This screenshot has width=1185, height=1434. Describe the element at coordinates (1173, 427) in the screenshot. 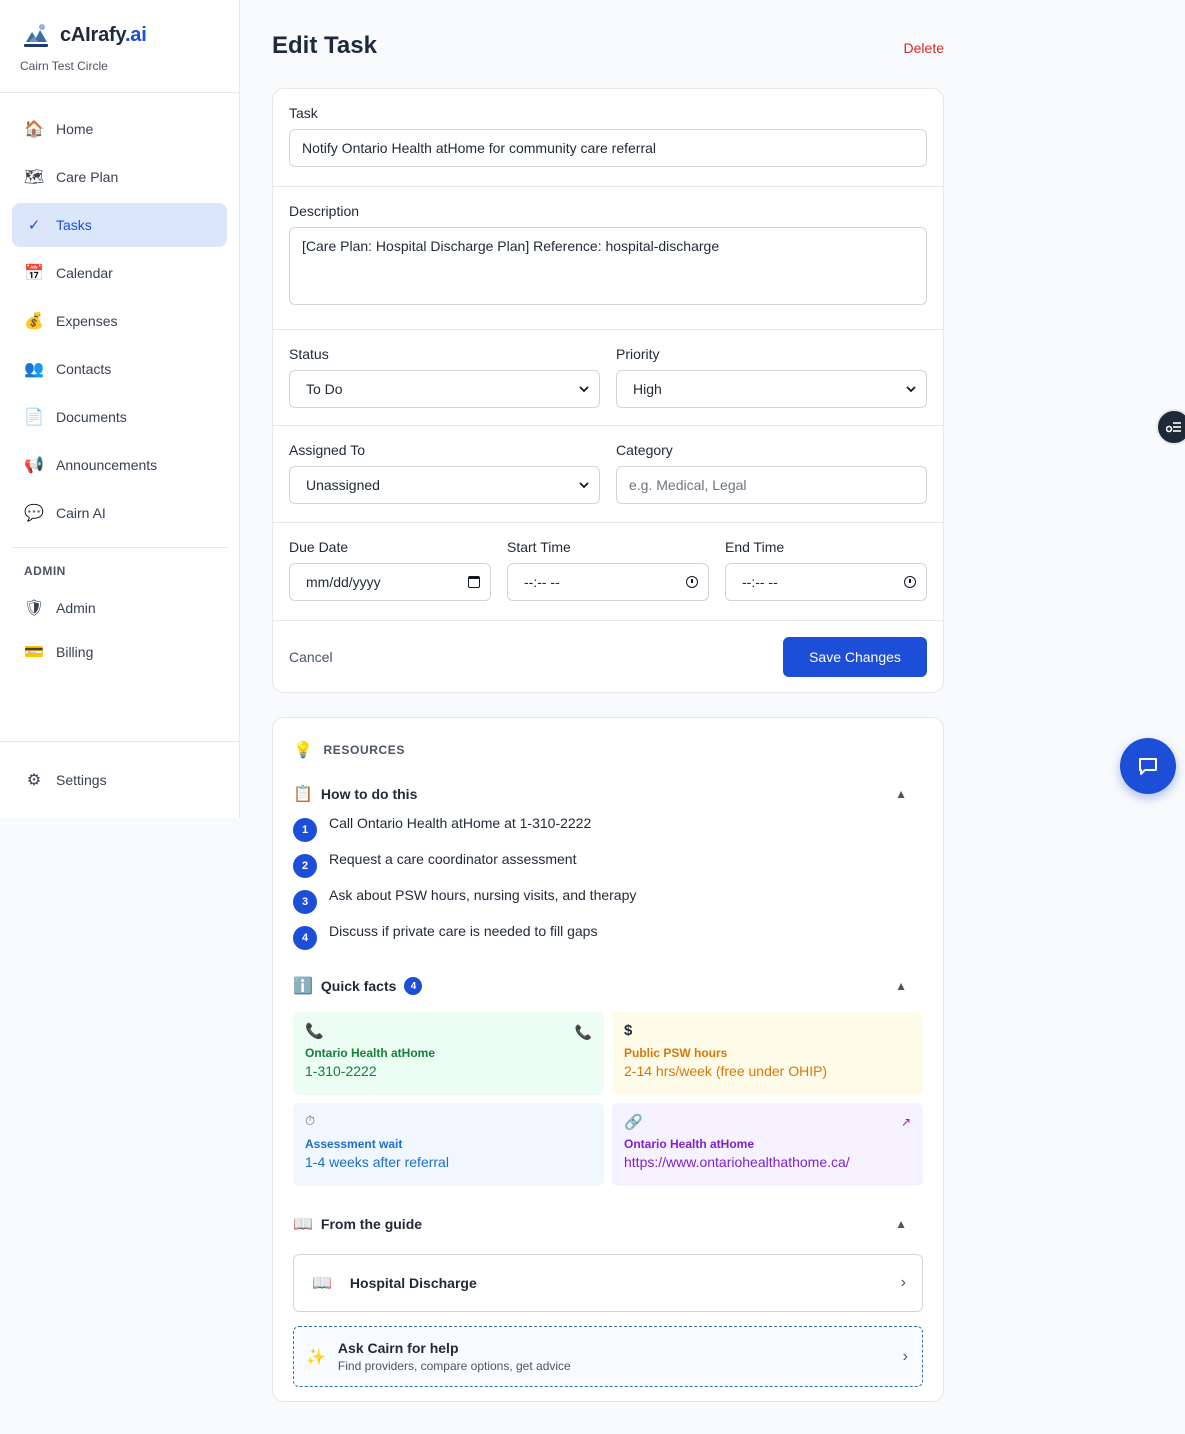

I see `toggle-list-icon` at that location.